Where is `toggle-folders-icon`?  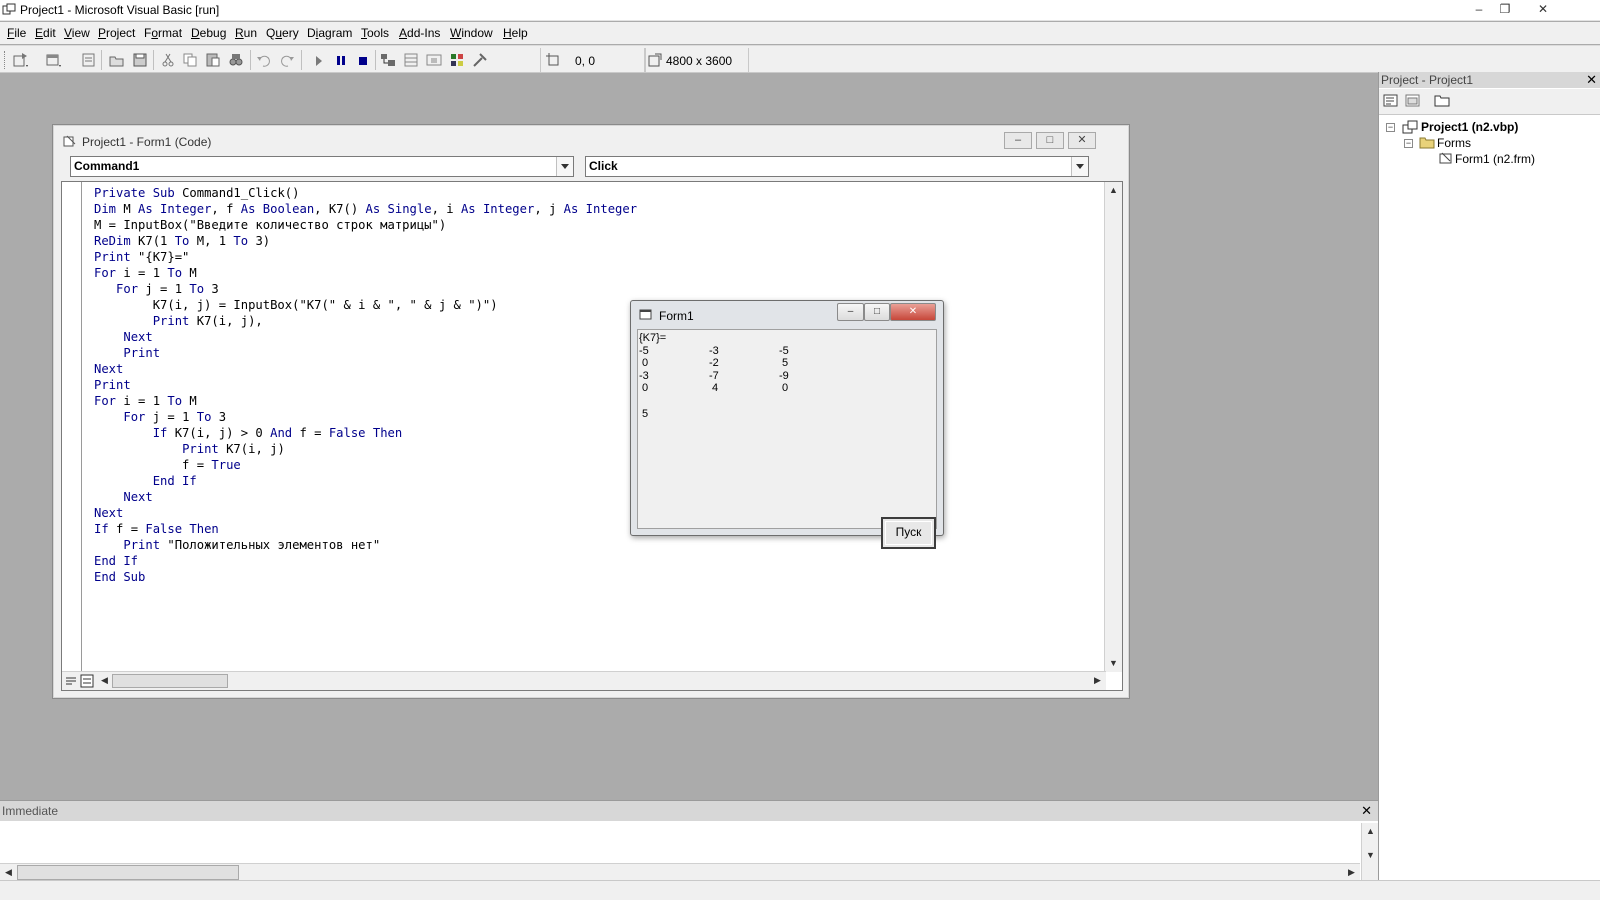 toggle-folders-icon is located at coordinates (1442, 100).